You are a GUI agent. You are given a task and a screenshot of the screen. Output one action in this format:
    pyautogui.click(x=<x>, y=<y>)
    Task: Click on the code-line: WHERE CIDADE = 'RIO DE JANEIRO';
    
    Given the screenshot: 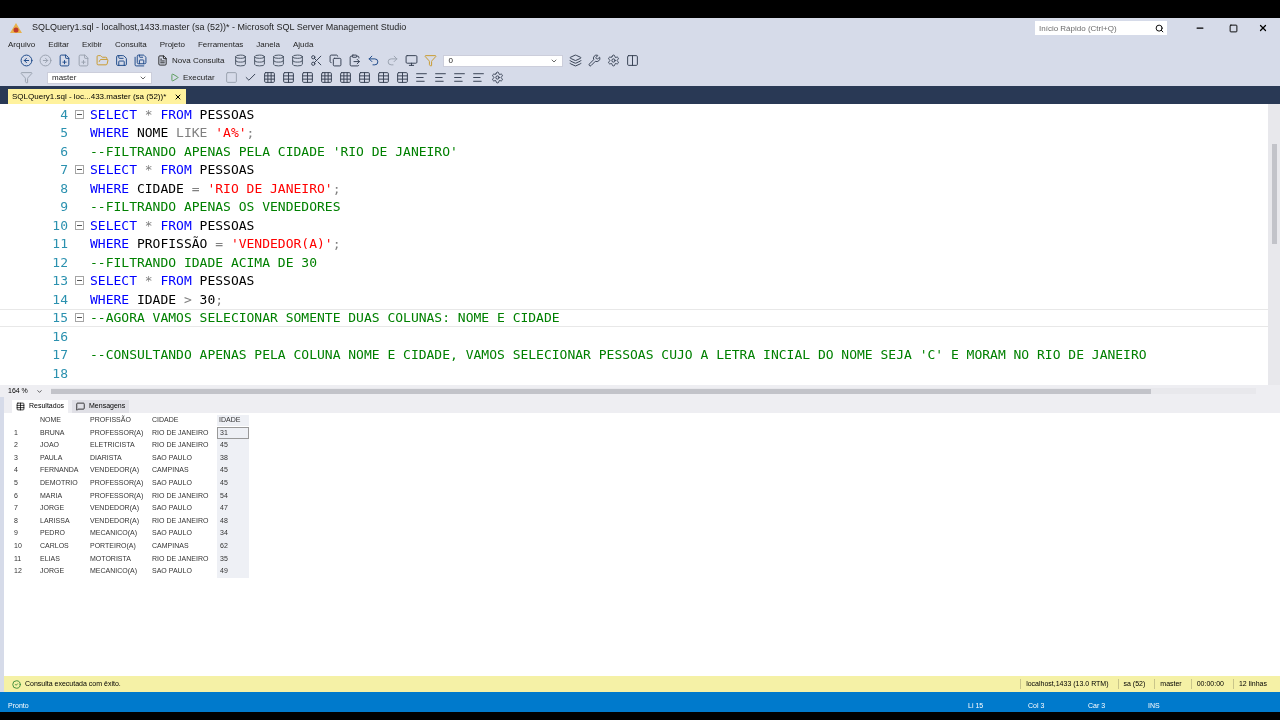 What is the action you would take?
    pyautogui.click(x=215, y=188)
    